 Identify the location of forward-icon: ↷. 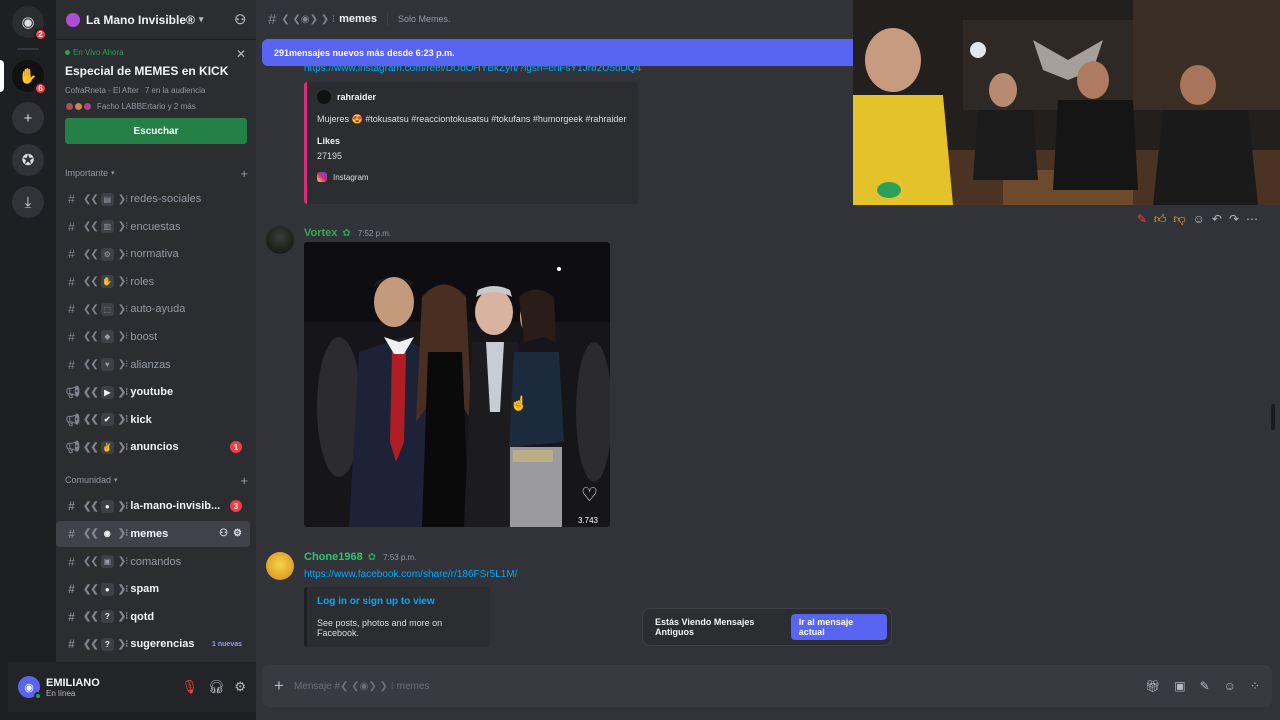
(1234, 219).